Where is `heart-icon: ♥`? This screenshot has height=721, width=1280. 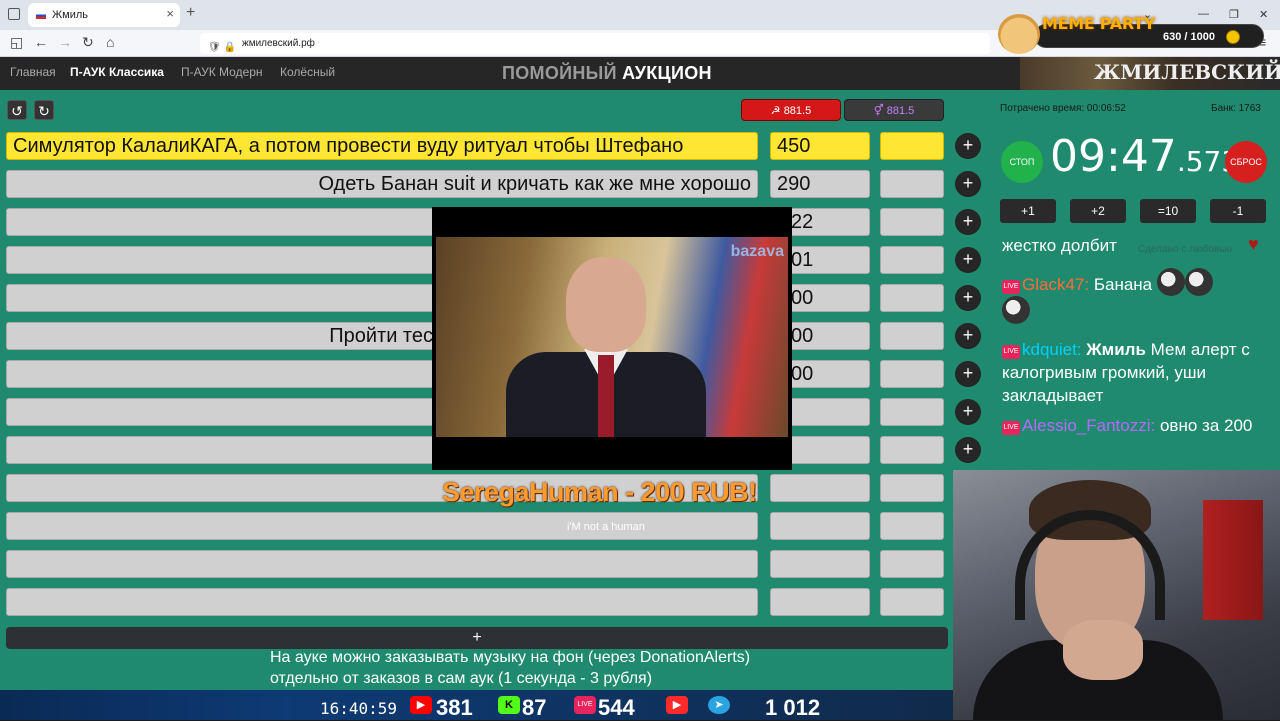 heart-icon: ♥ is located at coordinates (1253, 244).